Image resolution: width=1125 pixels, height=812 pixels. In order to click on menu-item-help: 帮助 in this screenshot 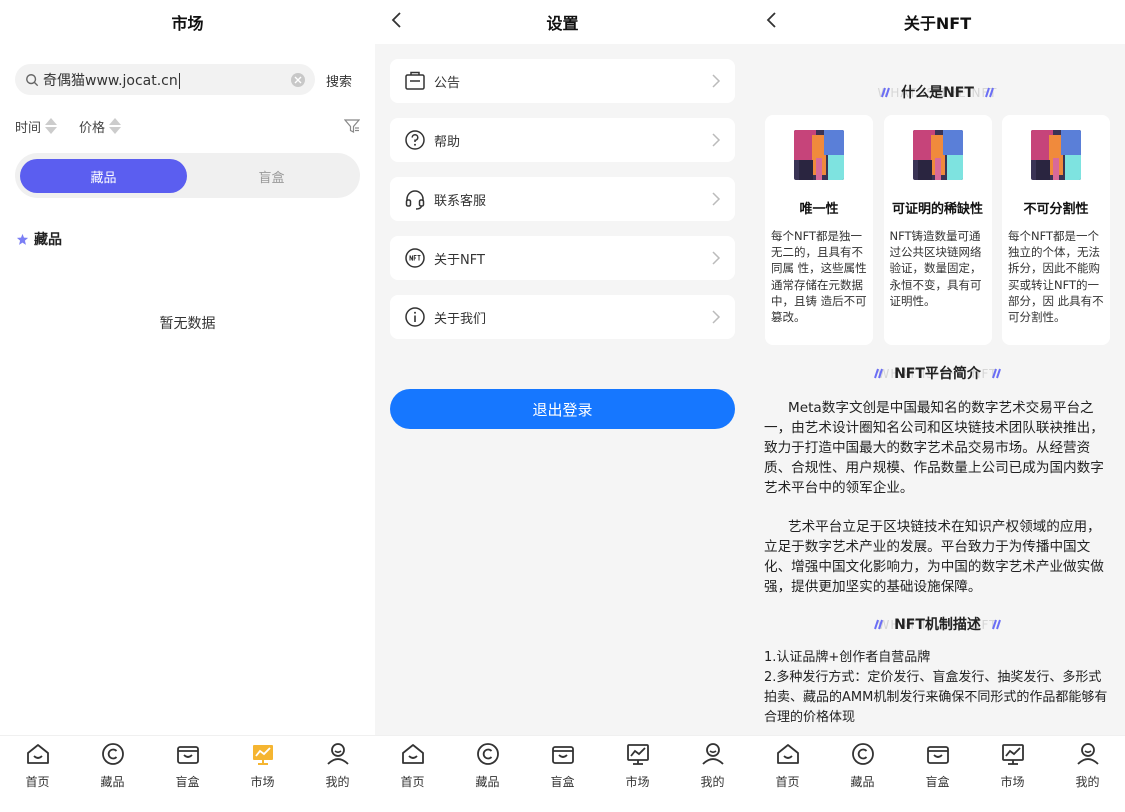, I will do `click(562, 140)`.